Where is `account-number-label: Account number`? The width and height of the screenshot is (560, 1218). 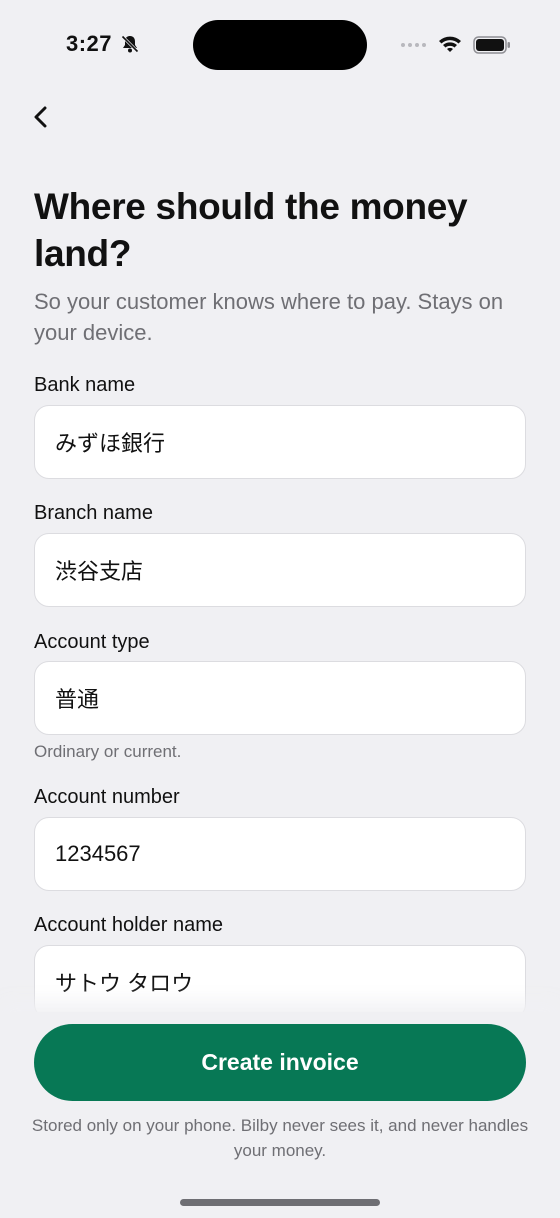 account-number-label: Account number is located at coordinates (107, 797).